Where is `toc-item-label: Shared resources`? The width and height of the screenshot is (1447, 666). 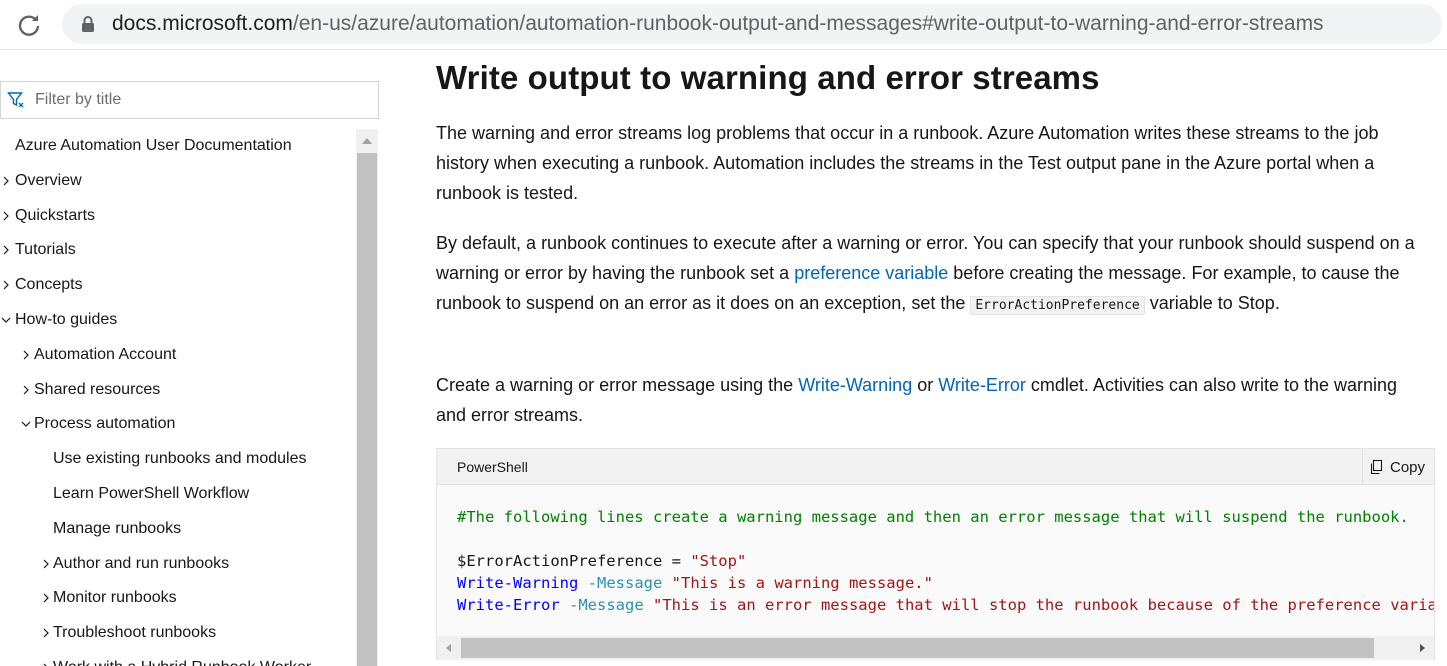 toc-item-label: Shared resources is located at coordinates (97, 389).